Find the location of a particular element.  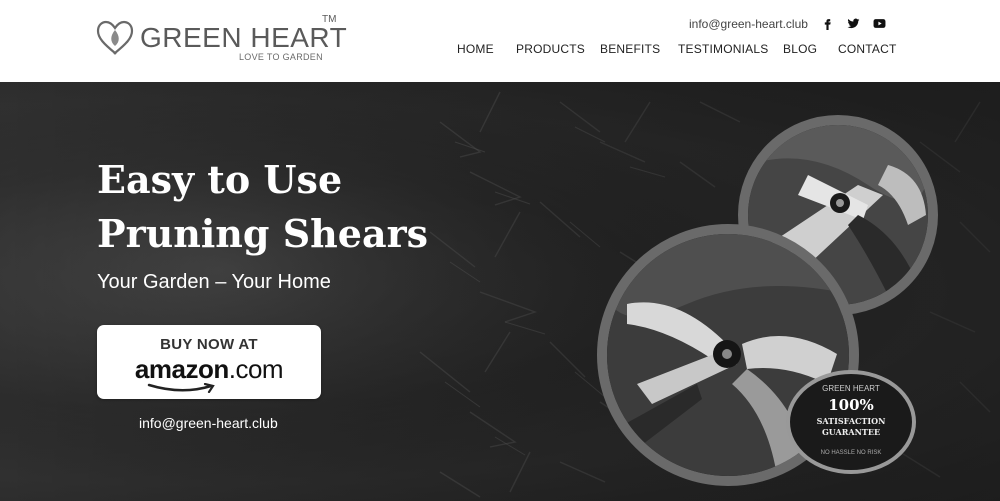

hero-headline: Easy to Use Pruning Shears is located at coordinates (262, 207).